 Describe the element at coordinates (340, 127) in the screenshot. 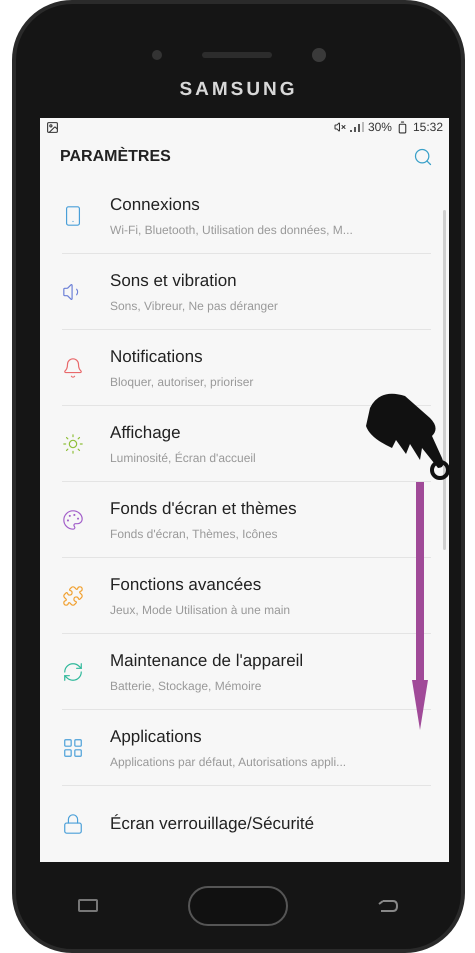

I see `mute-icon` at that location.